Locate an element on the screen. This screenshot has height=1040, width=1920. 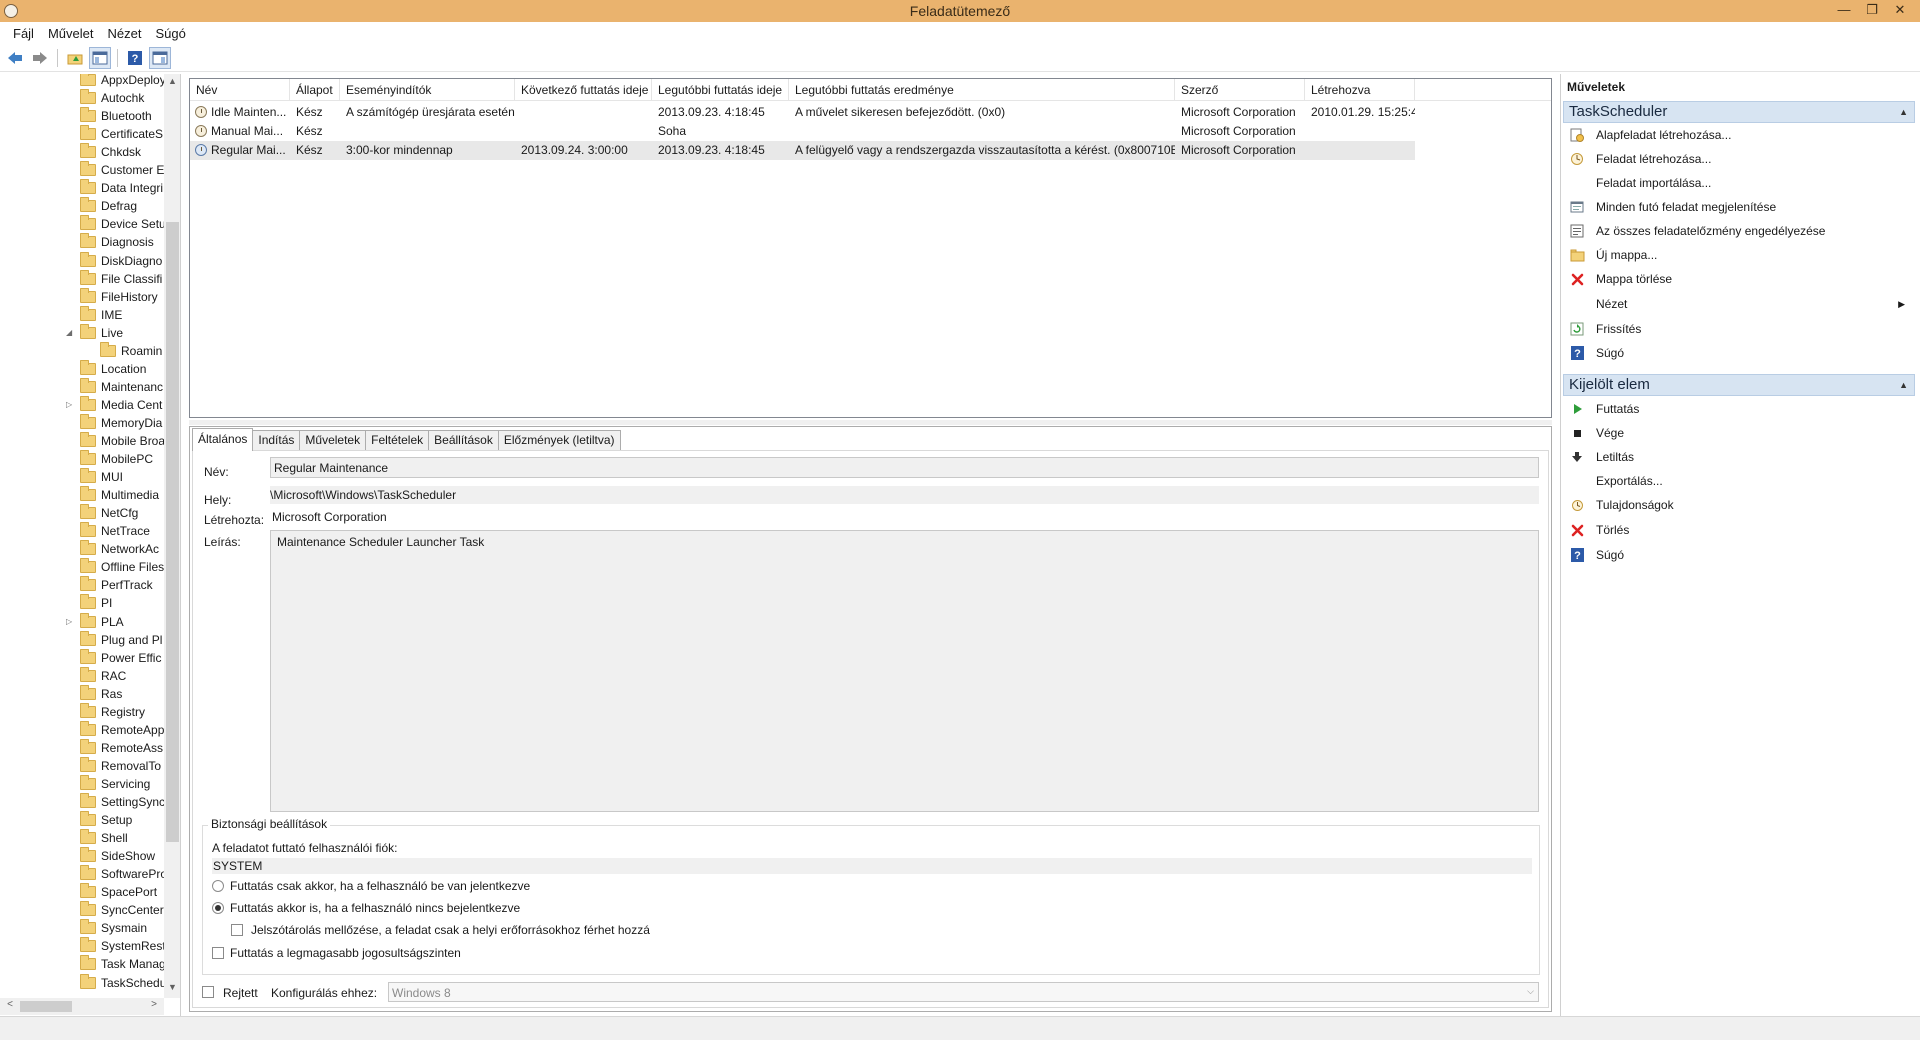
do-not-store-password-checkbox is located at coordinates (237, 930).